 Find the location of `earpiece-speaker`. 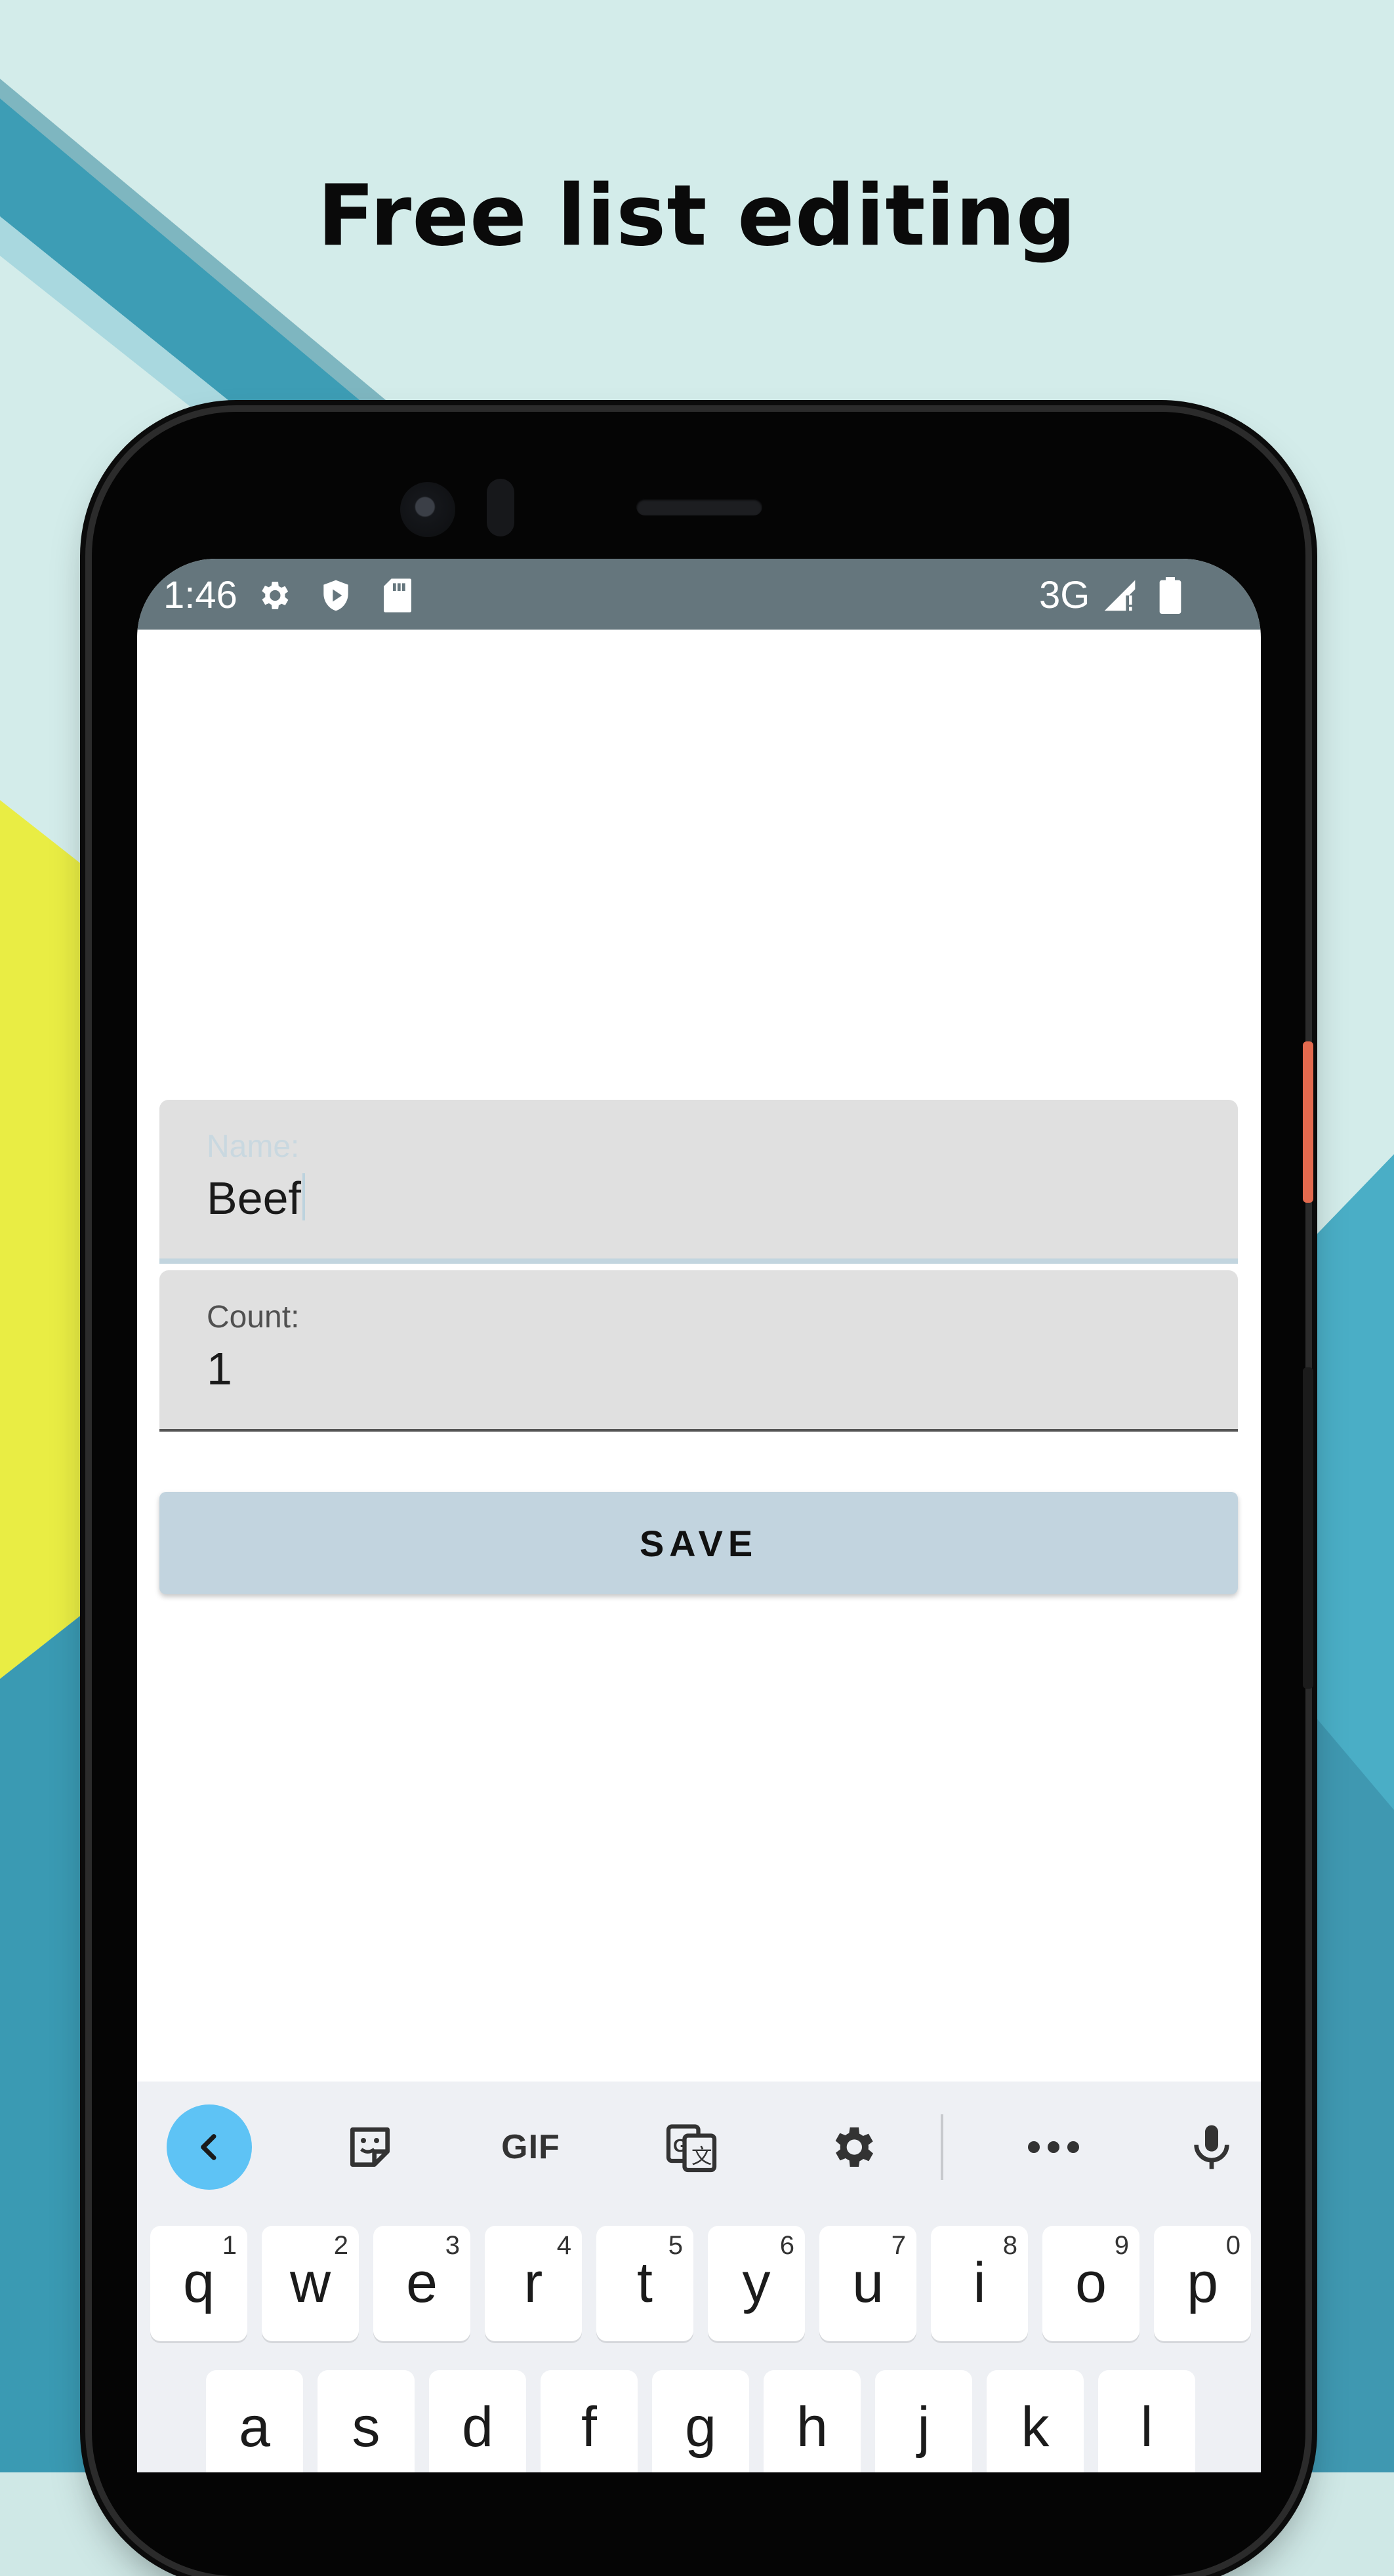

earpiece-speaker is located at coordinates (699, 506).